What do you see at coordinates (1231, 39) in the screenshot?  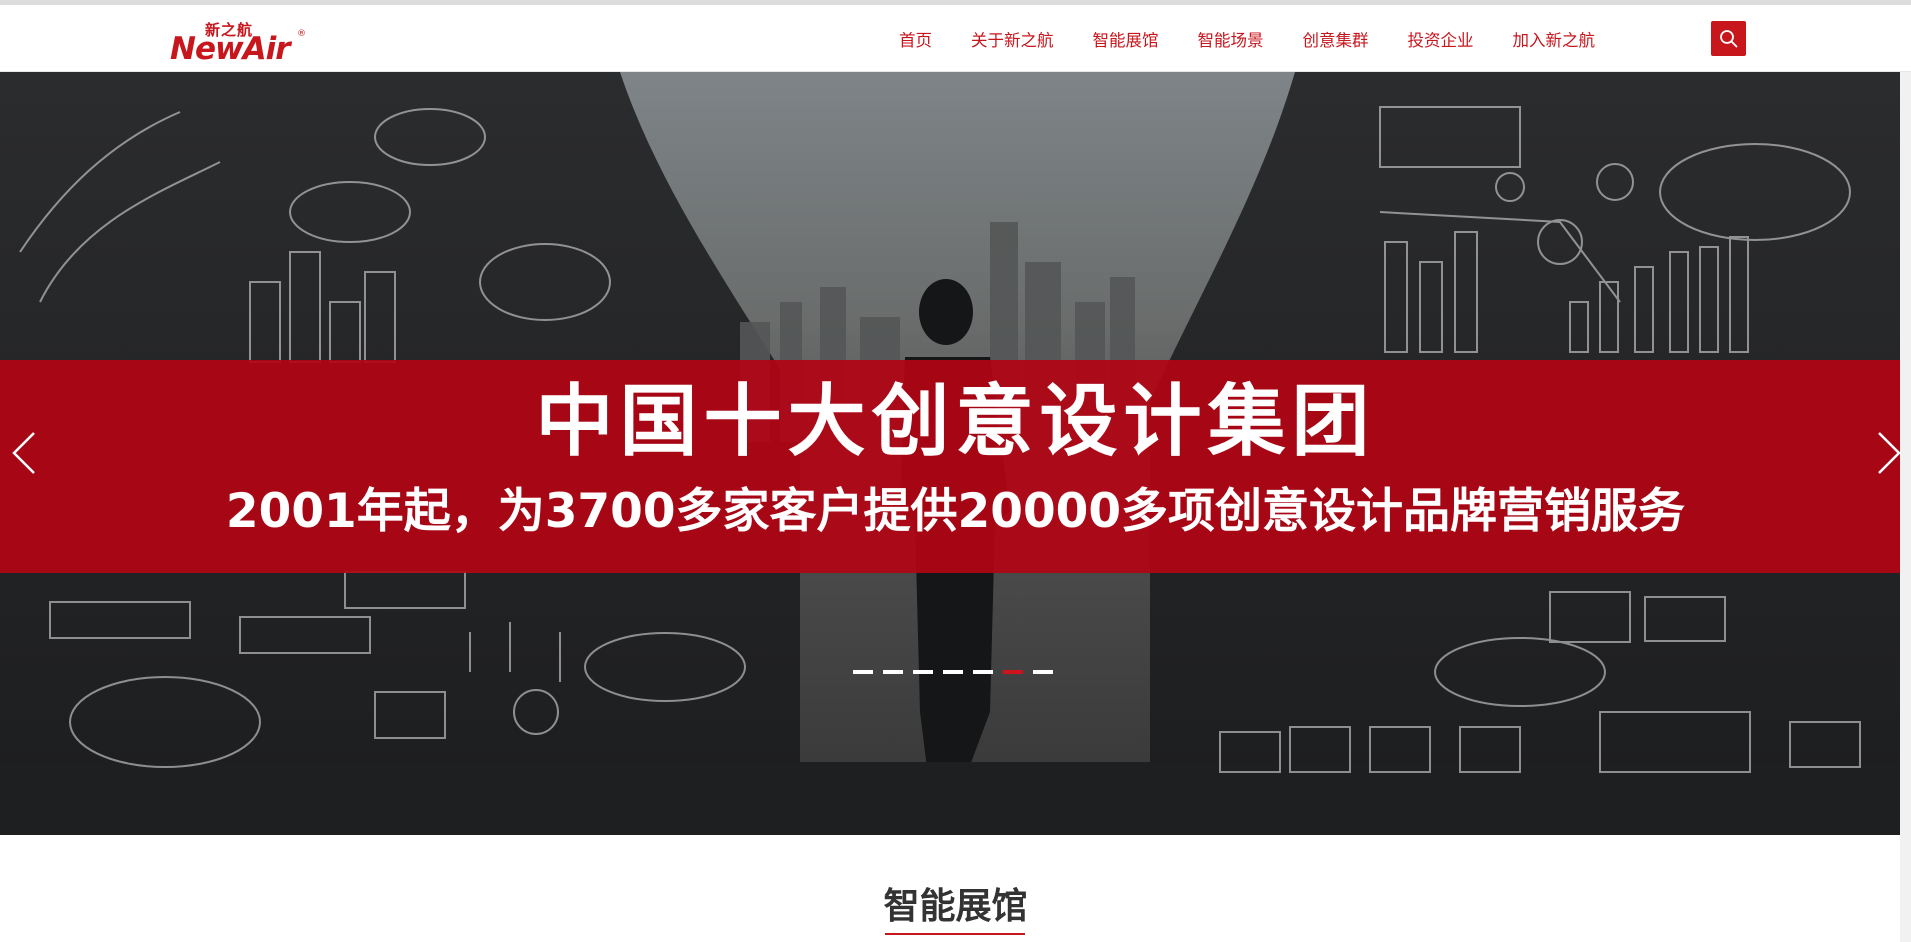 I see `nav-item-smart-scenes: 智能场景` at bounding box center [1231, 39].